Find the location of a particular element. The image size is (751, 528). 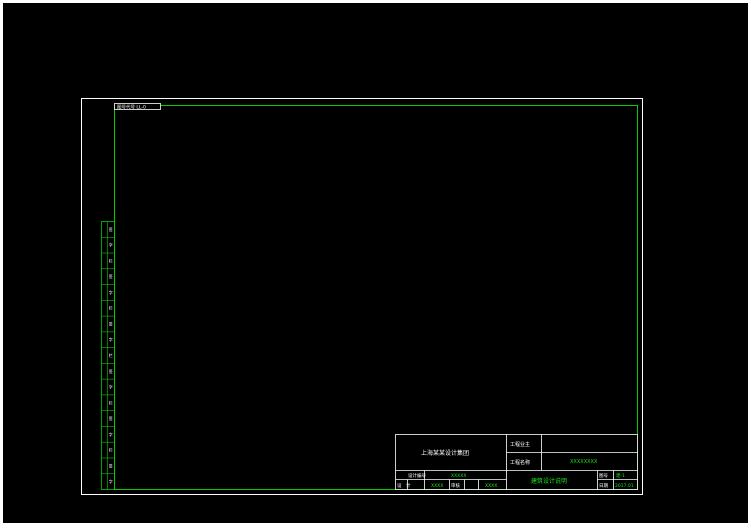

side-signature-strip: 签字栏签字栏签字栏签字栏签字栏签字 is located at coordinates (108, 355).